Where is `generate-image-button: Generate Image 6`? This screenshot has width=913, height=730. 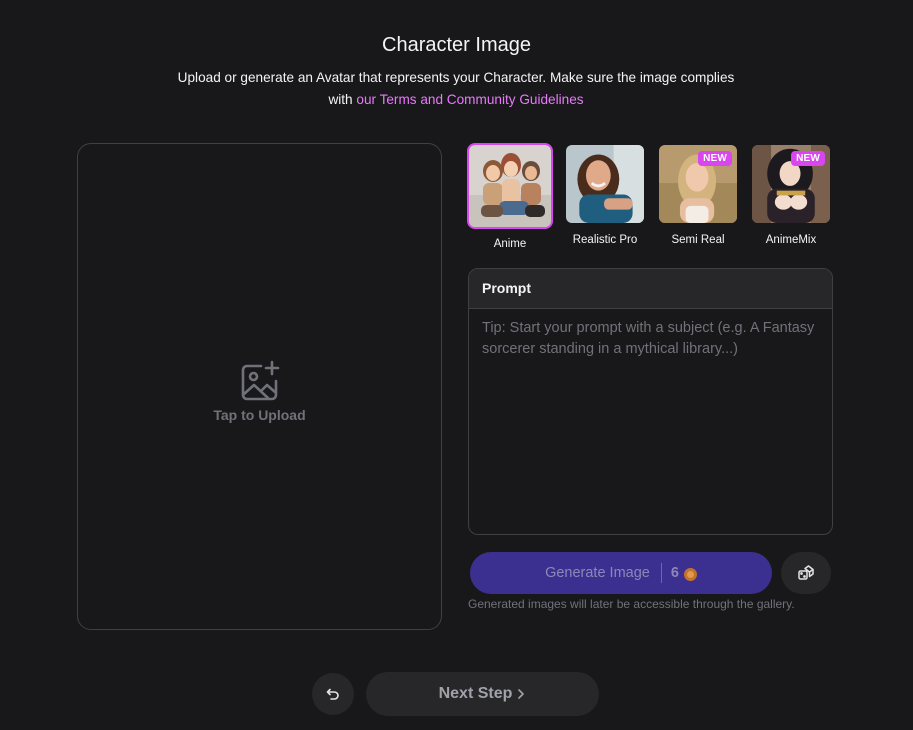 generate-image-button: Generate Image 6 is located at coordinates (621, 573).